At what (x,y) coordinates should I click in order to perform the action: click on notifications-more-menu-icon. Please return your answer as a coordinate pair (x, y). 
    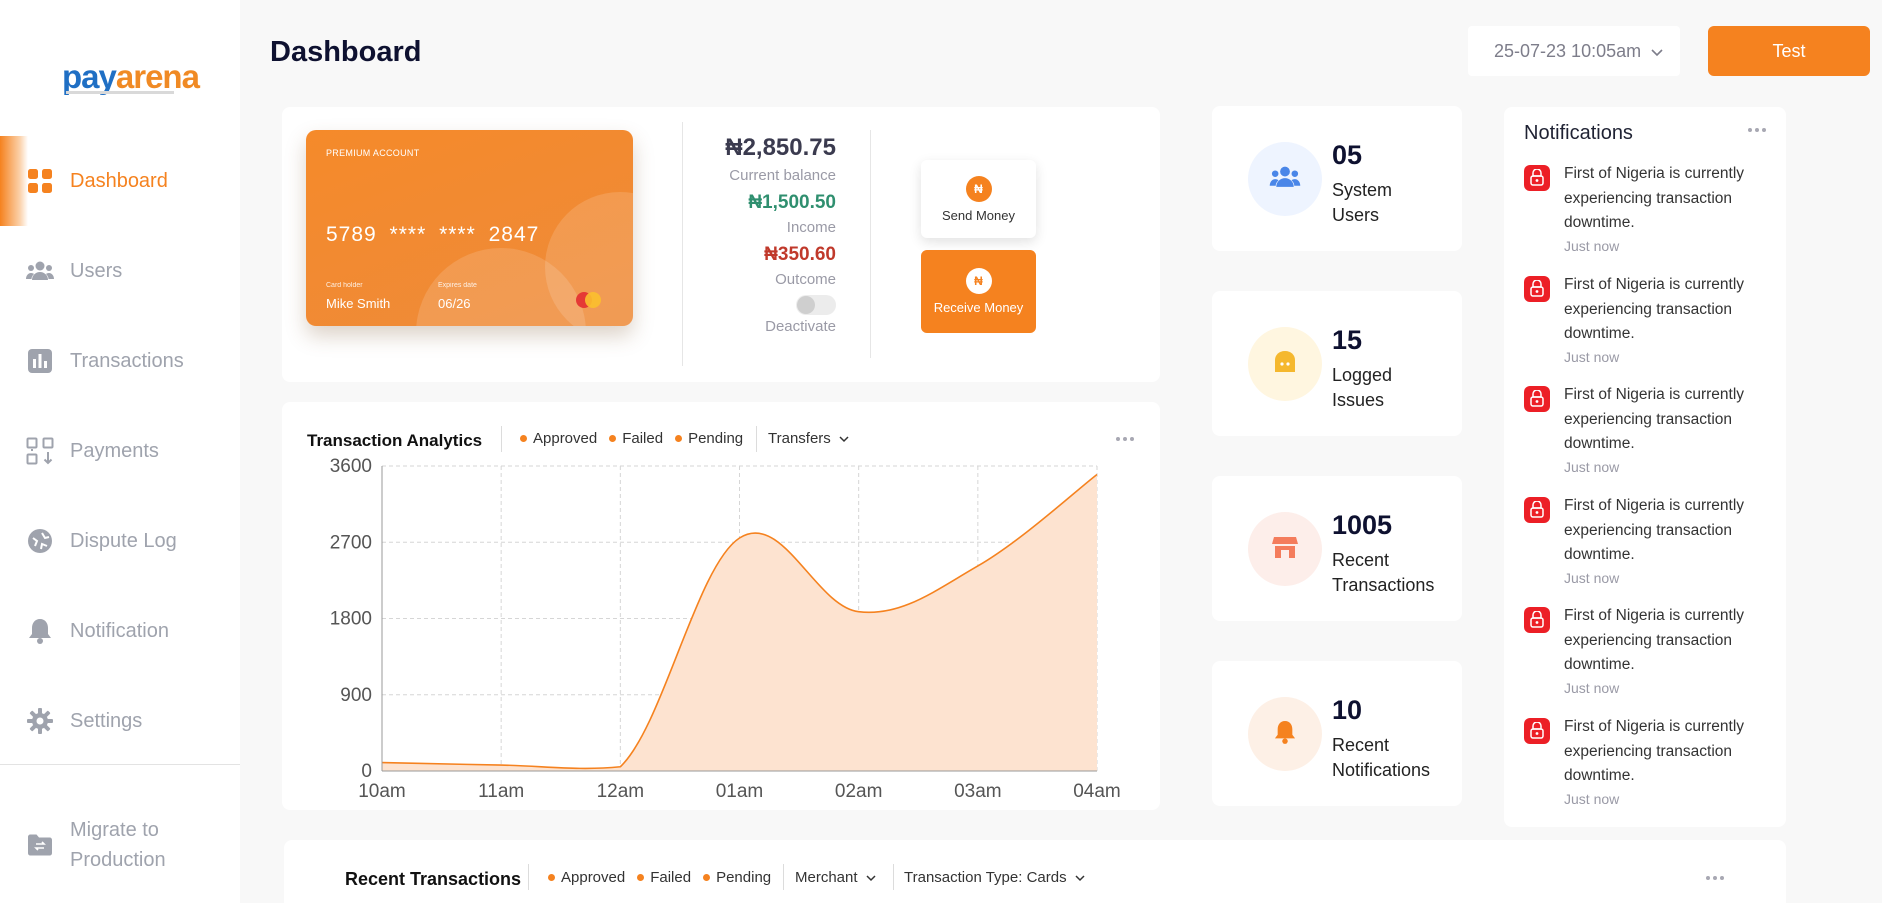
    Looking at the image, I should click on (1757, 130).